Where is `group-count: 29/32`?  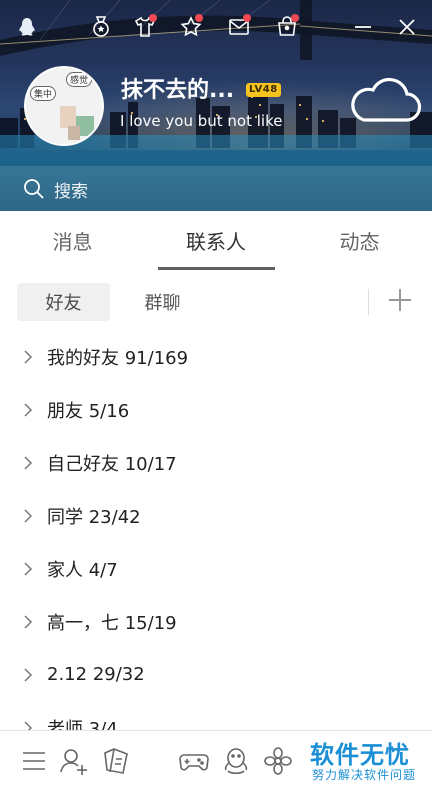 group-count: 29/32 is located at coordinates (118, 674).